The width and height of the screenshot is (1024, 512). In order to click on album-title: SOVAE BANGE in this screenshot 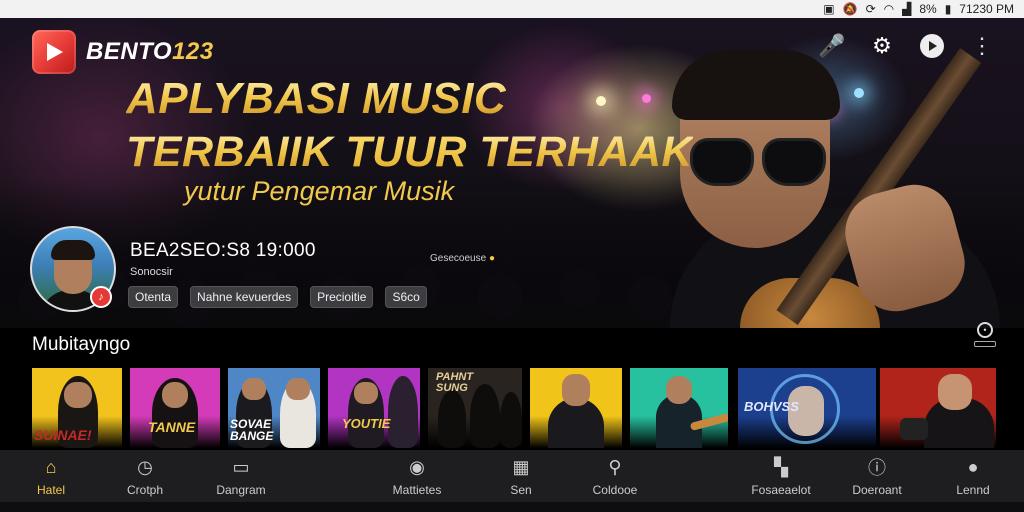, I will do `click(252, 430)`.